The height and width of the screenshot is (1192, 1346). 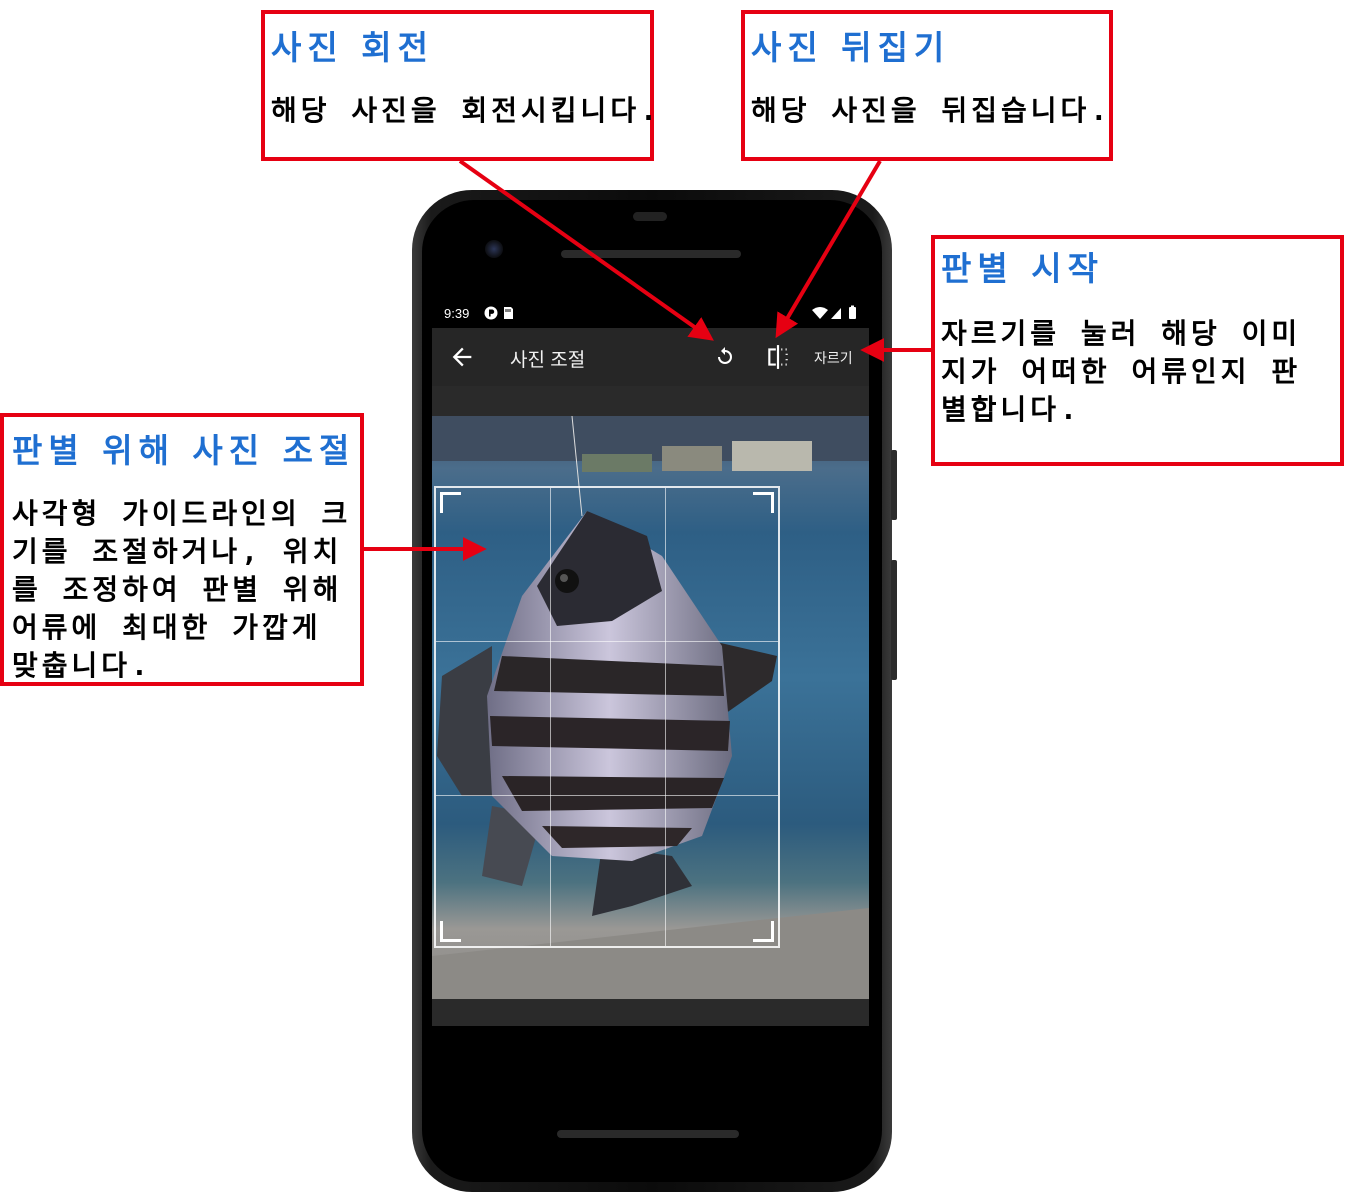 What do you see at coordinates (450, 502) in the screenshot?
I see `crop-handle-top-left` at bounding box center [450, 502].